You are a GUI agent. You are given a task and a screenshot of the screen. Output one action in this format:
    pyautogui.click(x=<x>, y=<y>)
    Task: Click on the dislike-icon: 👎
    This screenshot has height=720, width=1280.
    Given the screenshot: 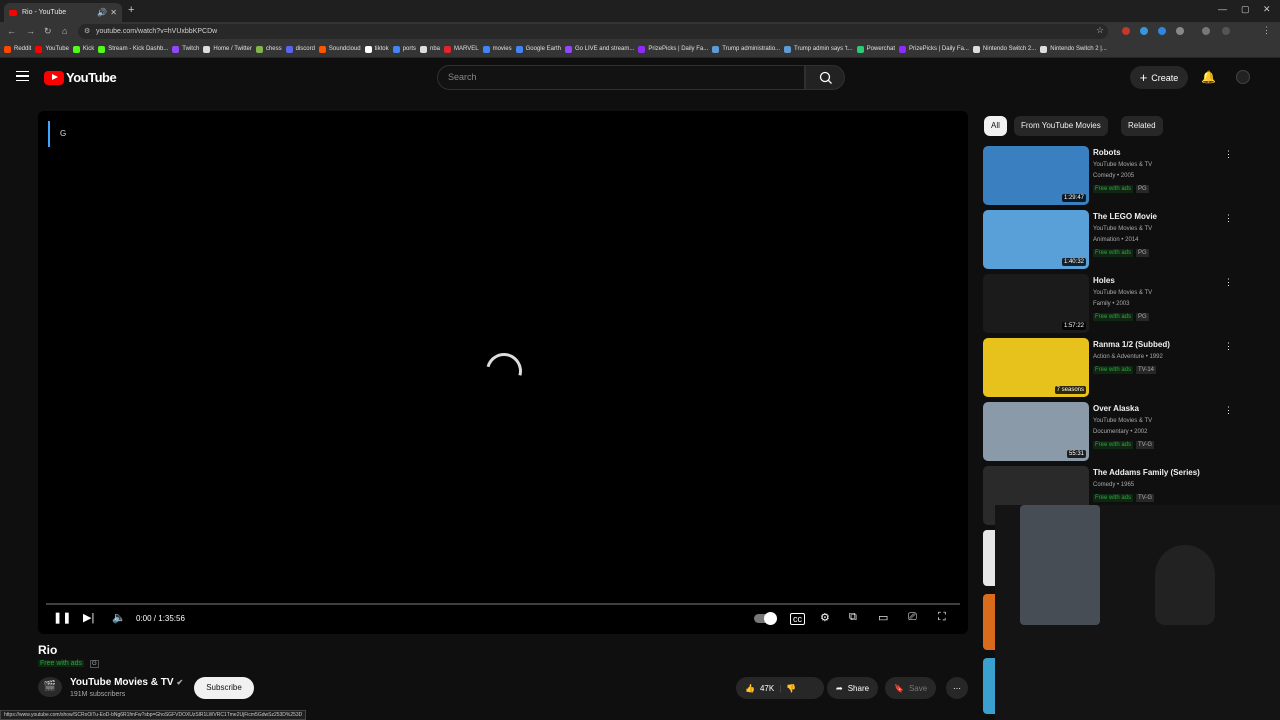 What is the action you would take?
    pyautogui.click(x=791, y=688)
    